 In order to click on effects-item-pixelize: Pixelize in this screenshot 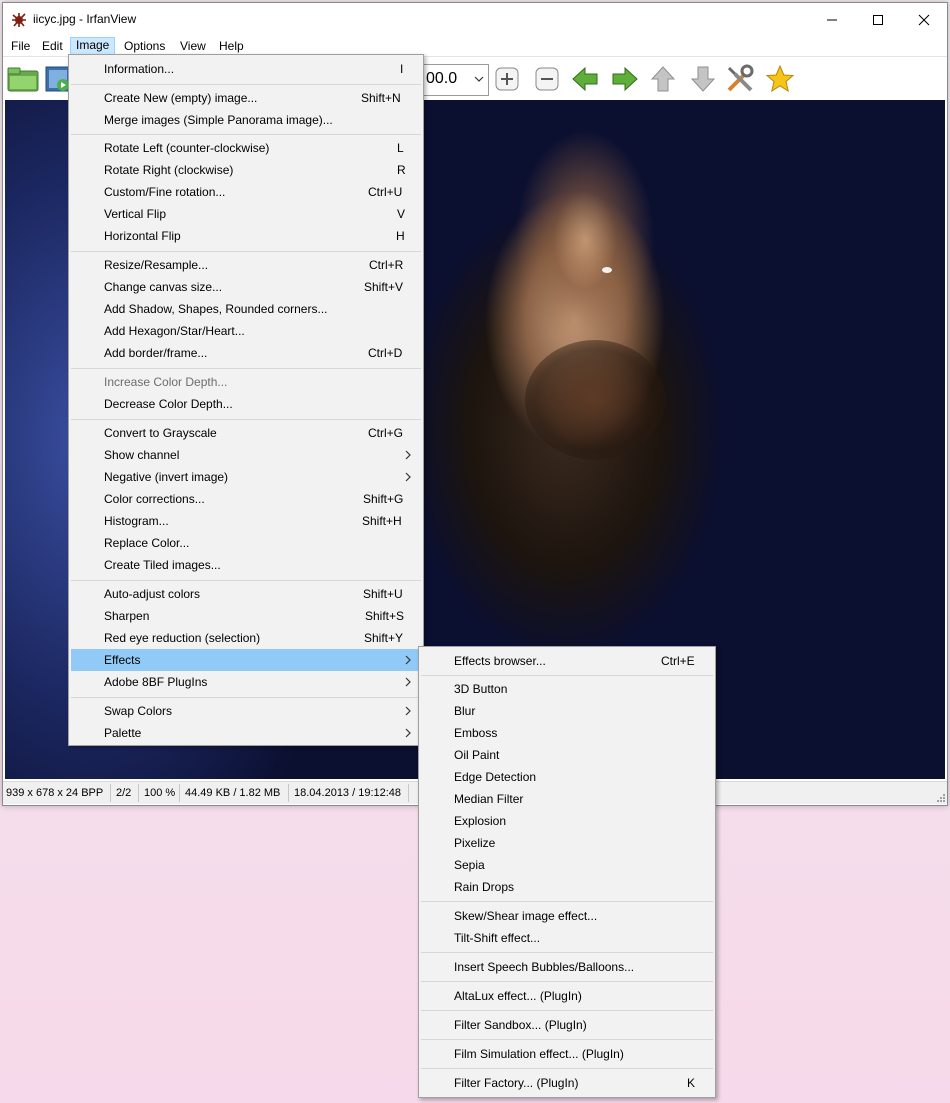, I will do `click(567, 843)`.